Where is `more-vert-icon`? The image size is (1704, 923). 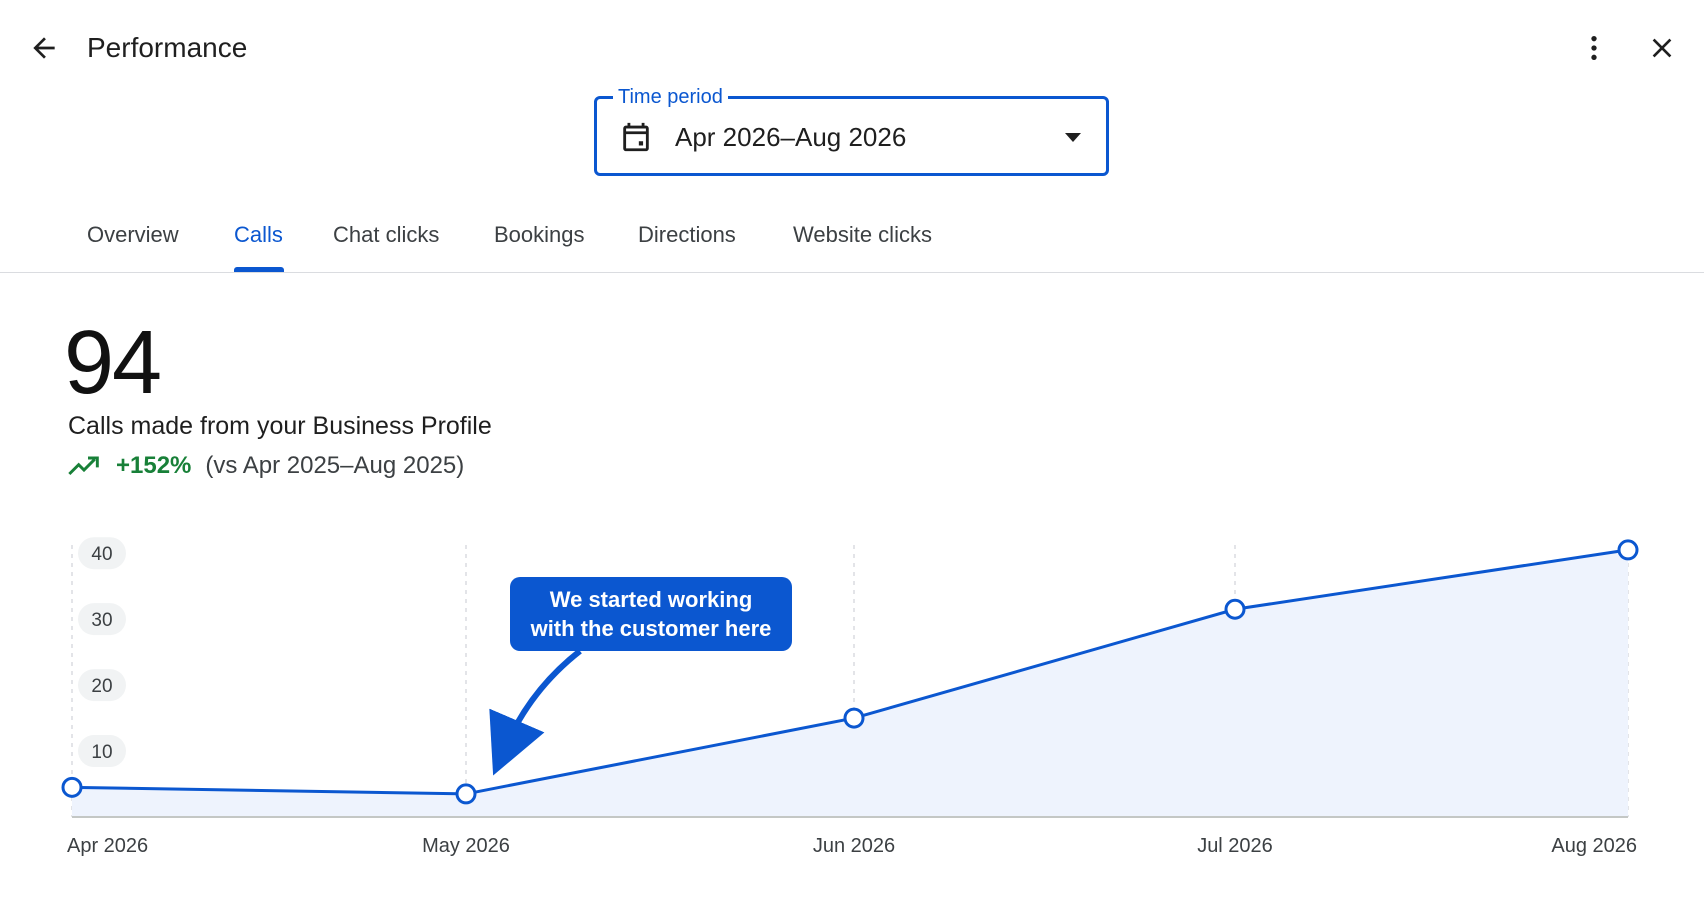 more-vert-icon is located at coordinates (1594, 48).